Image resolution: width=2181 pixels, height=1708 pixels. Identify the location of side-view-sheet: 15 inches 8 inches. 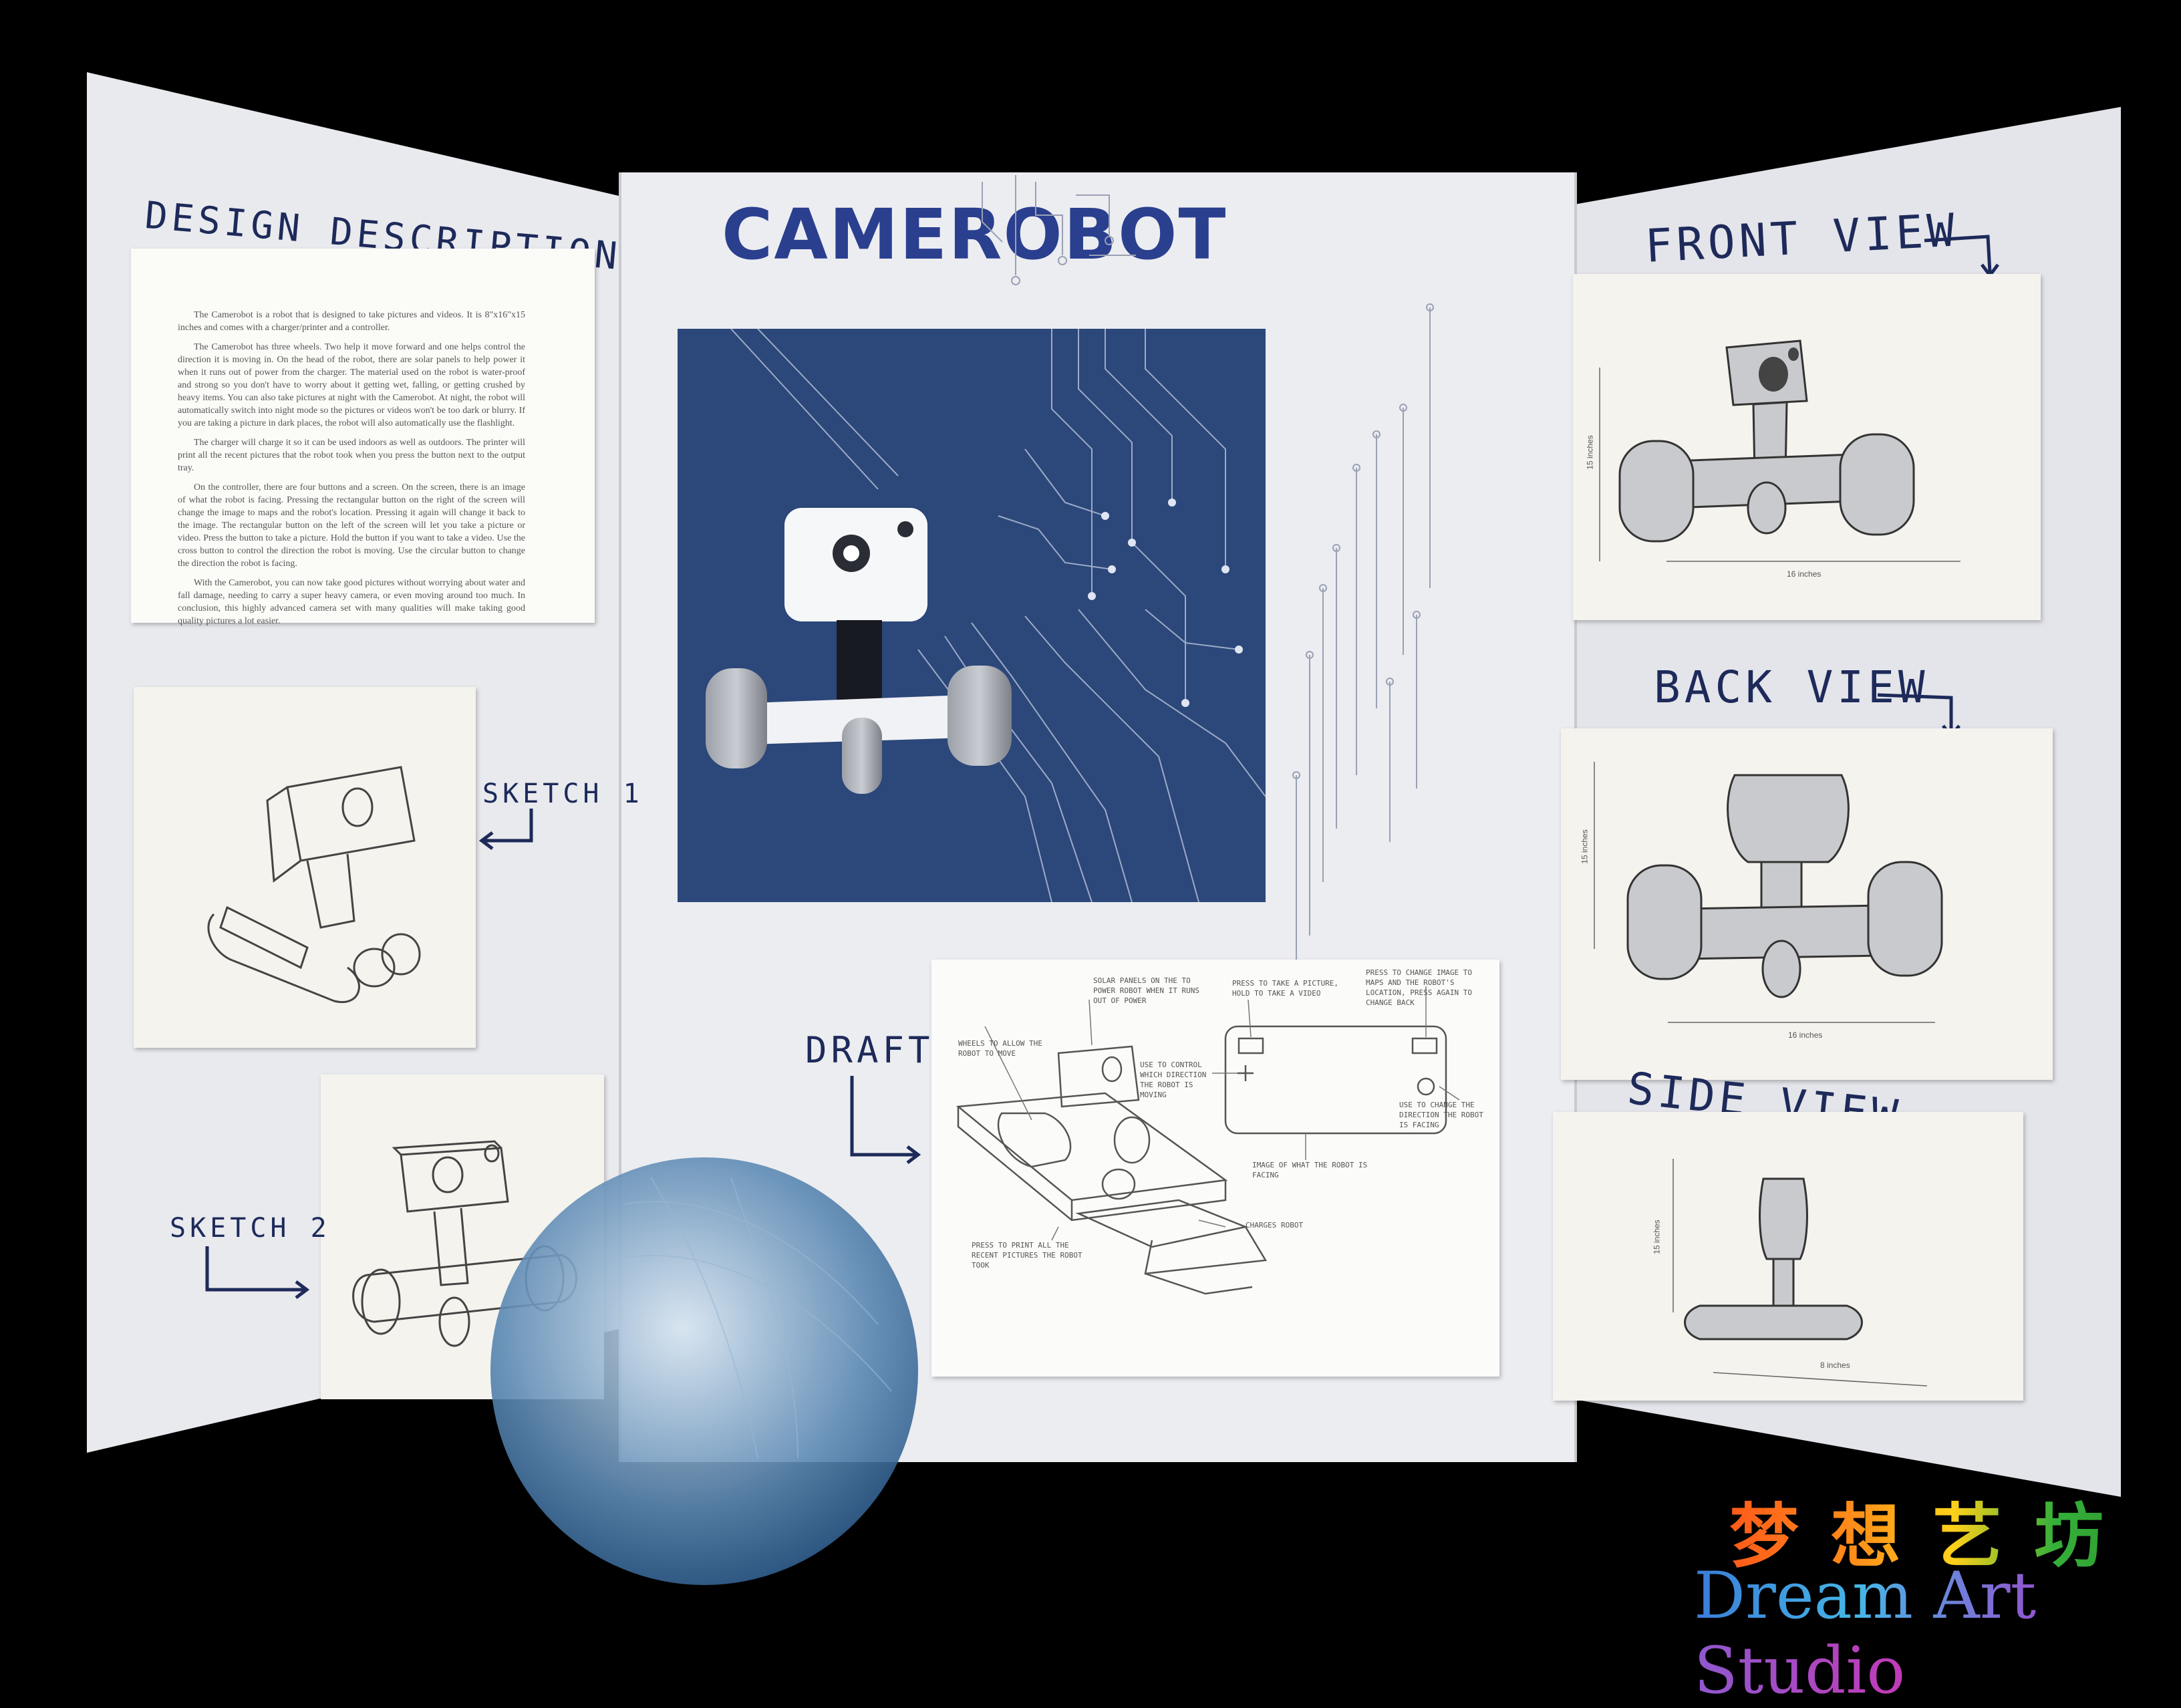
(1788, 1256).